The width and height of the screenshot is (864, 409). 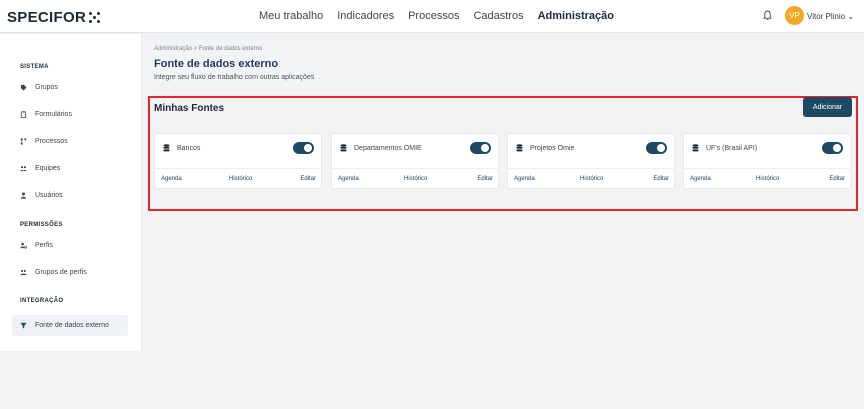 I want to click on source-name: Projetos Omie, so click(x=545, y=148).